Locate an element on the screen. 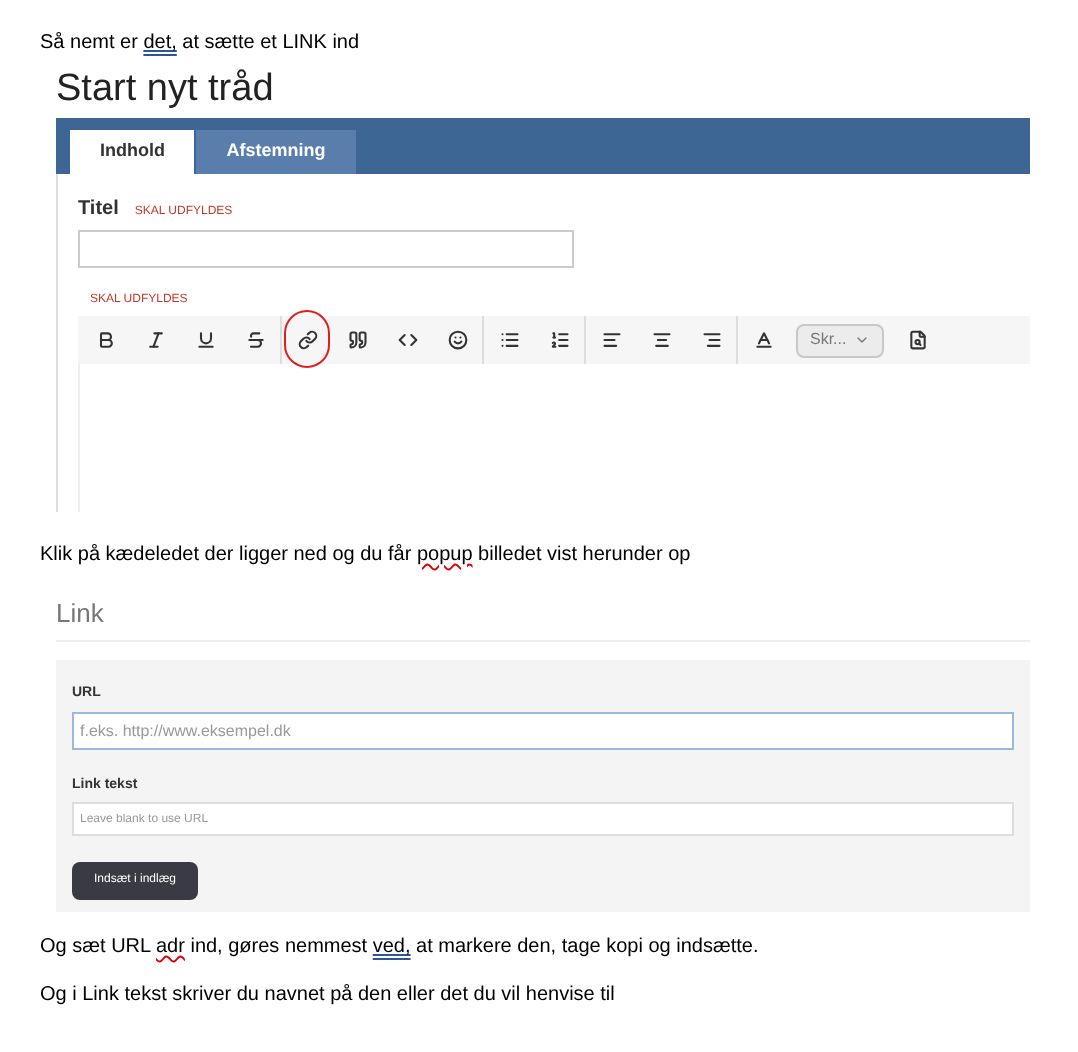  paragraph: Og i Link tekst skriver du navnet på den eller det du vil henvise til is located at coordinates (328, 996).